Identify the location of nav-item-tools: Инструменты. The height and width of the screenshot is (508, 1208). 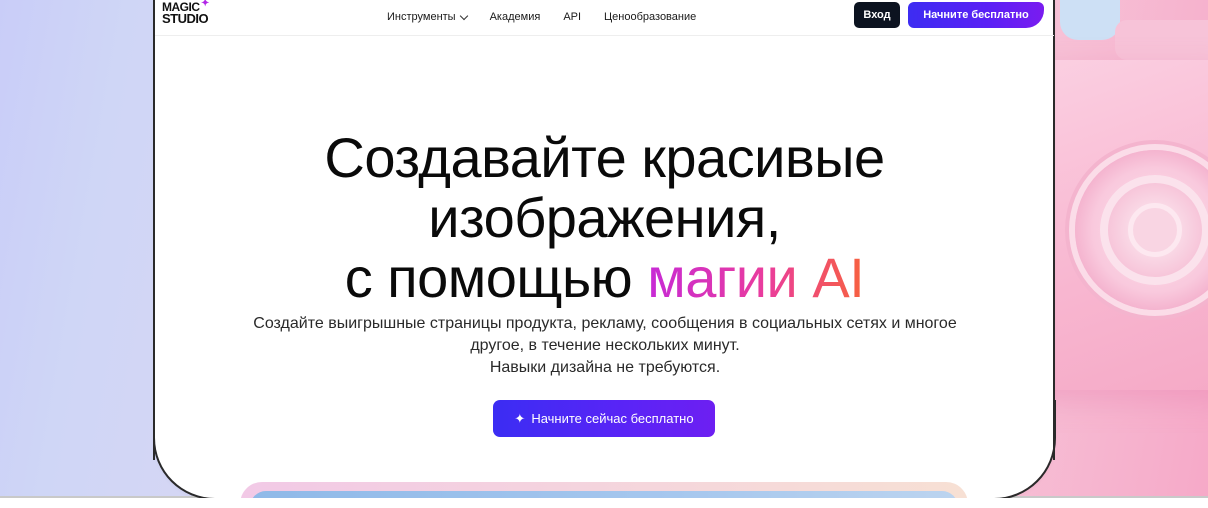
(427, 17).